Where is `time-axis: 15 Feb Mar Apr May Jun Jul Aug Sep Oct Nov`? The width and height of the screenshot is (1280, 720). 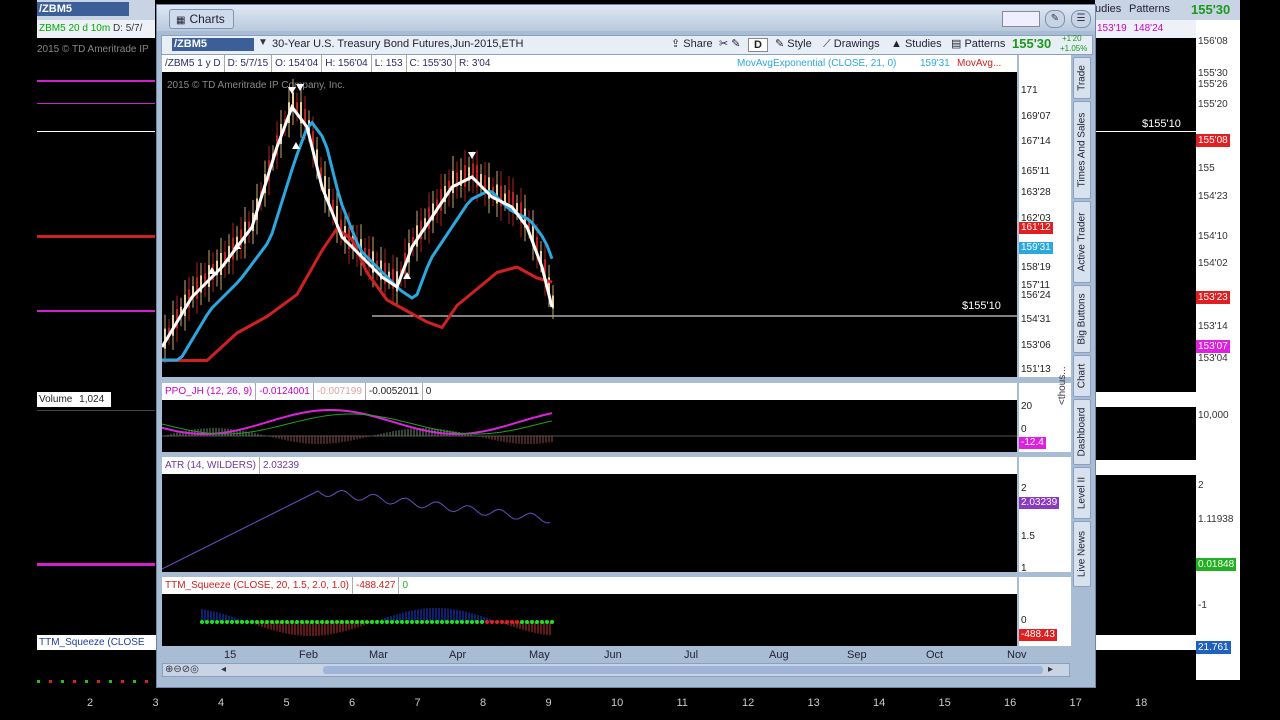 time-axis: 15 Feb Mar Apr May Jun Jul Aug Sep Oct Nov is located at coordinates (594, 655).